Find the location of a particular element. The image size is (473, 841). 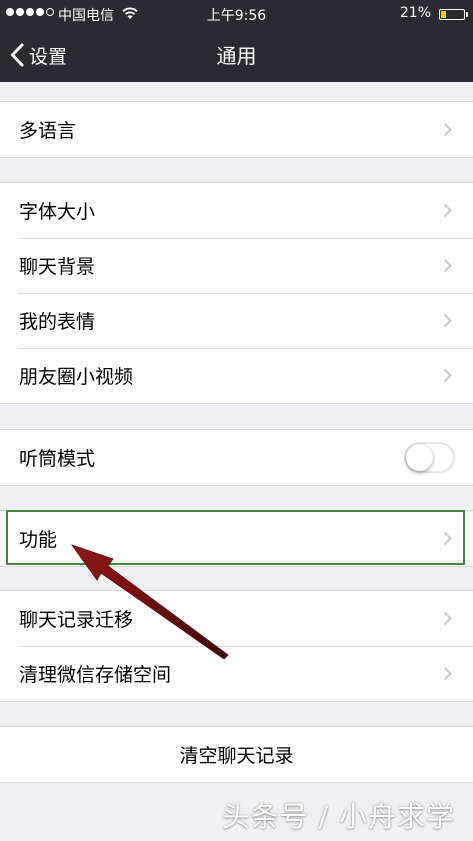

row-moments-video: 朋友圈小视频 is located at coordinates (236, 375).